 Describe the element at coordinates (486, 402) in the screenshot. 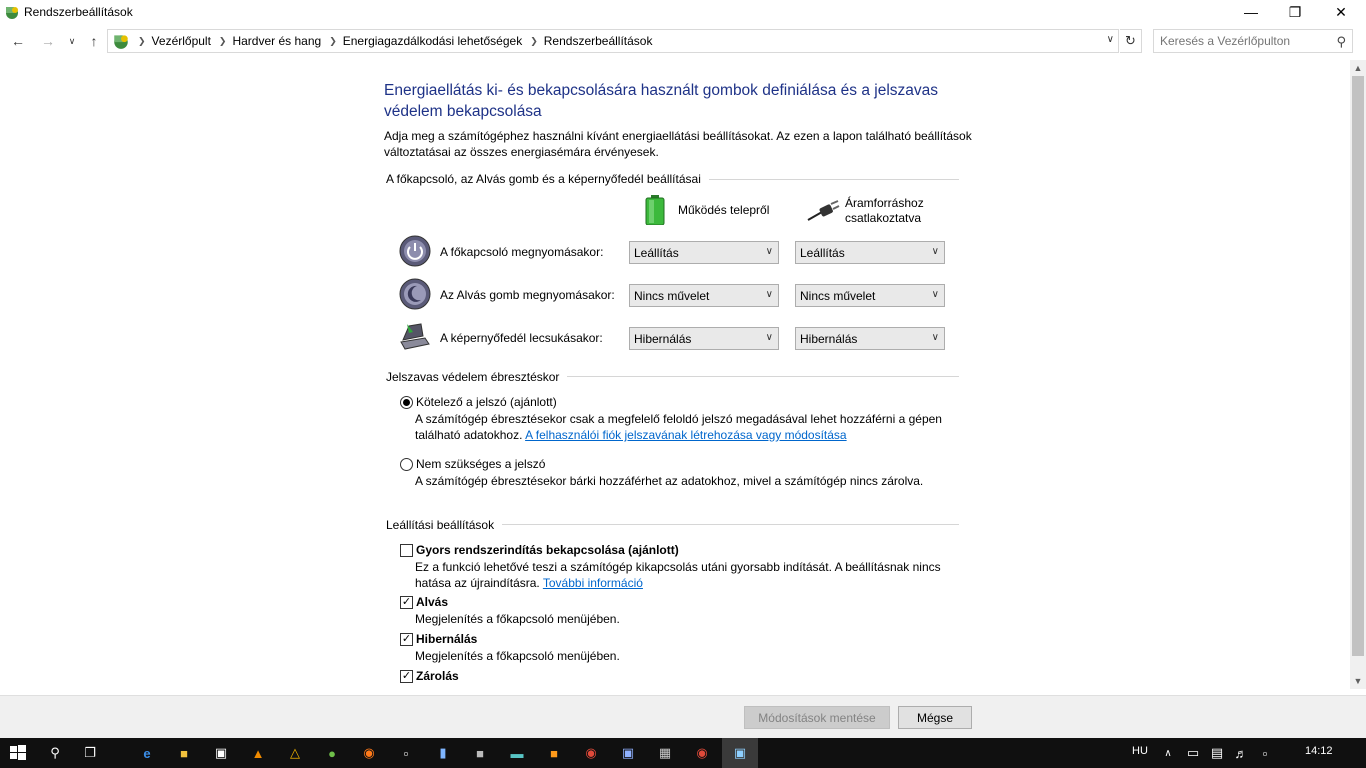

I see `password-required-label: Kötelező a jelszó (ajánlott)` at that location.